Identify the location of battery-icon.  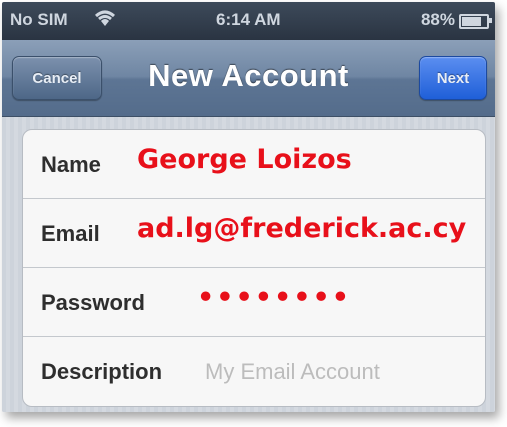
(475, 21).